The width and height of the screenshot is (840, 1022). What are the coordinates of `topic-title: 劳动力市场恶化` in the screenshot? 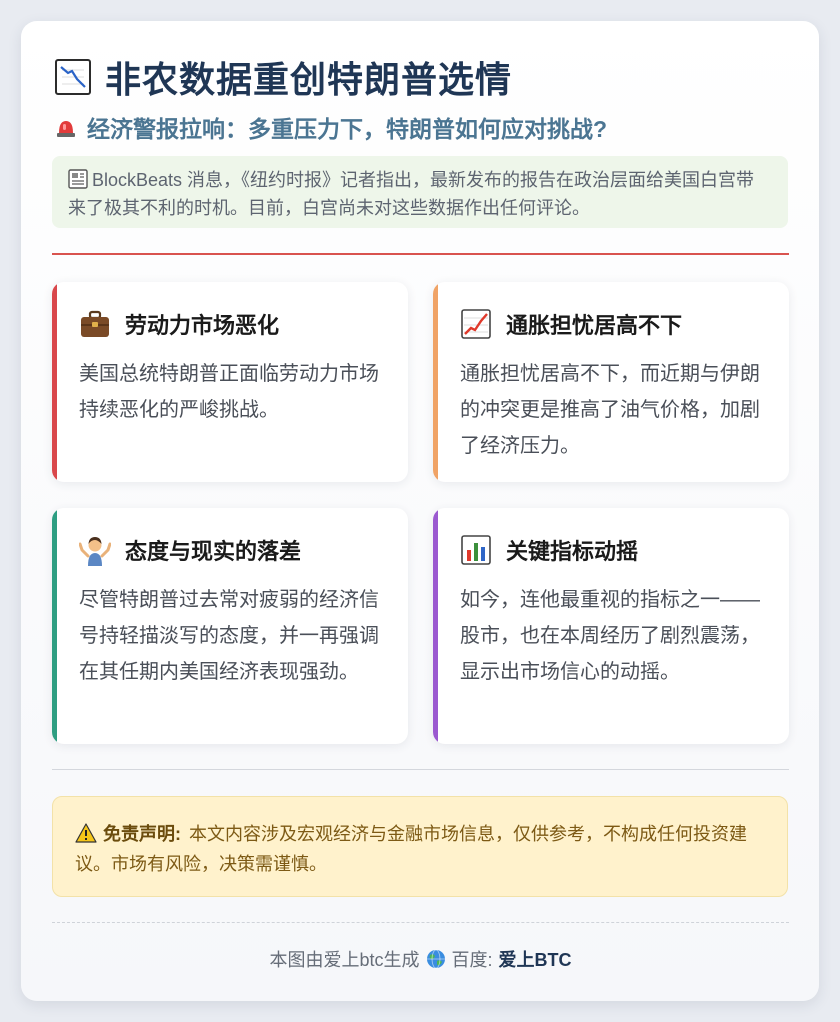 It's located at (202, 325).